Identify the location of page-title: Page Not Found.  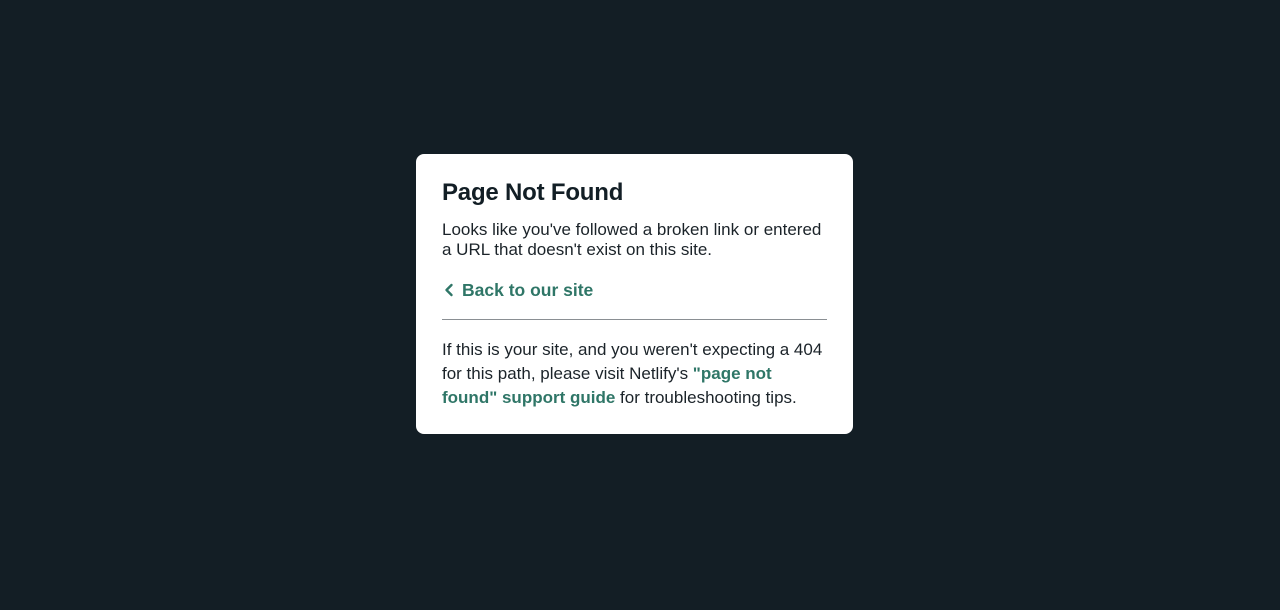
(533, 192).